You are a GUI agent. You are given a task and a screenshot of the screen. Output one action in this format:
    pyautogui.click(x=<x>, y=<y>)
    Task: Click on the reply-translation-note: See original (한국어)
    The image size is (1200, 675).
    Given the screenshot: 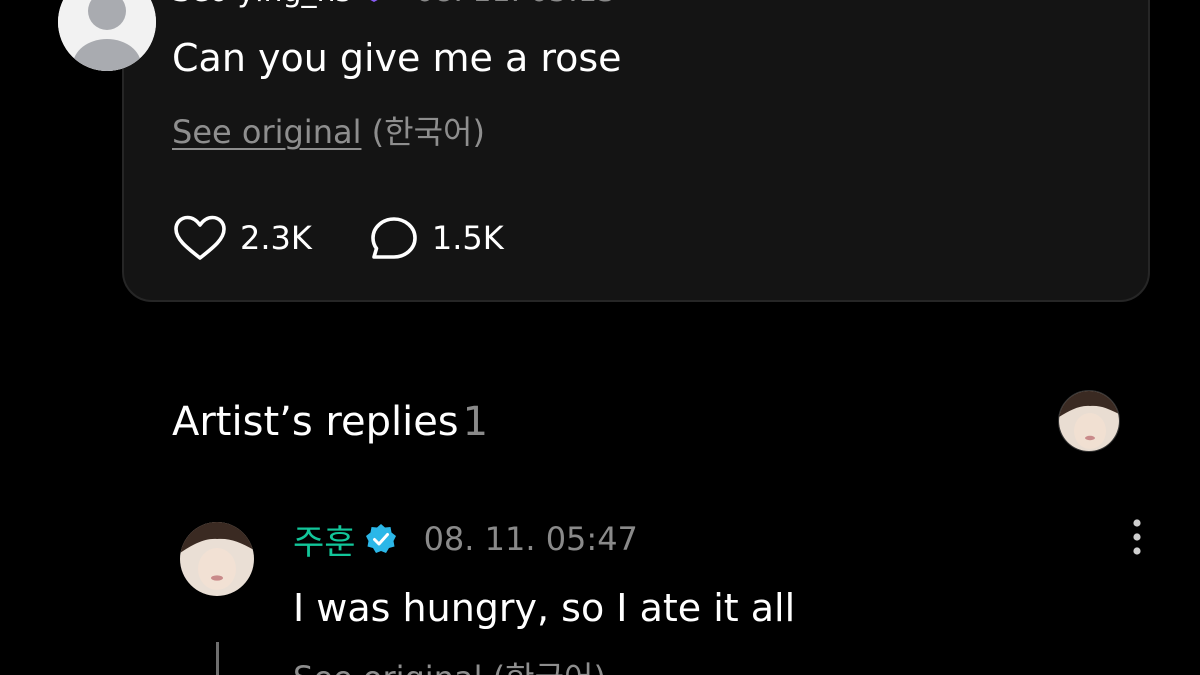 What is the action you would take?
    pyautogui.click(x=449, y=666)
    